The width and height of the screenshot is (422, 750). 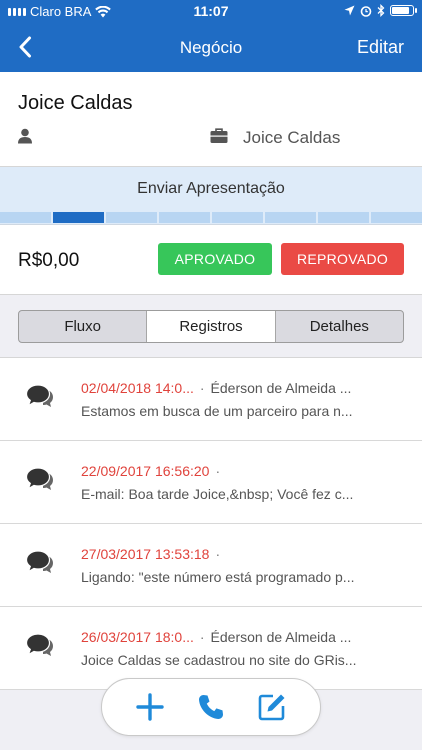 What do you see at coordinates (25, 136) in the screenshot?
I see `person-icon` at bounding box center [25, 136].